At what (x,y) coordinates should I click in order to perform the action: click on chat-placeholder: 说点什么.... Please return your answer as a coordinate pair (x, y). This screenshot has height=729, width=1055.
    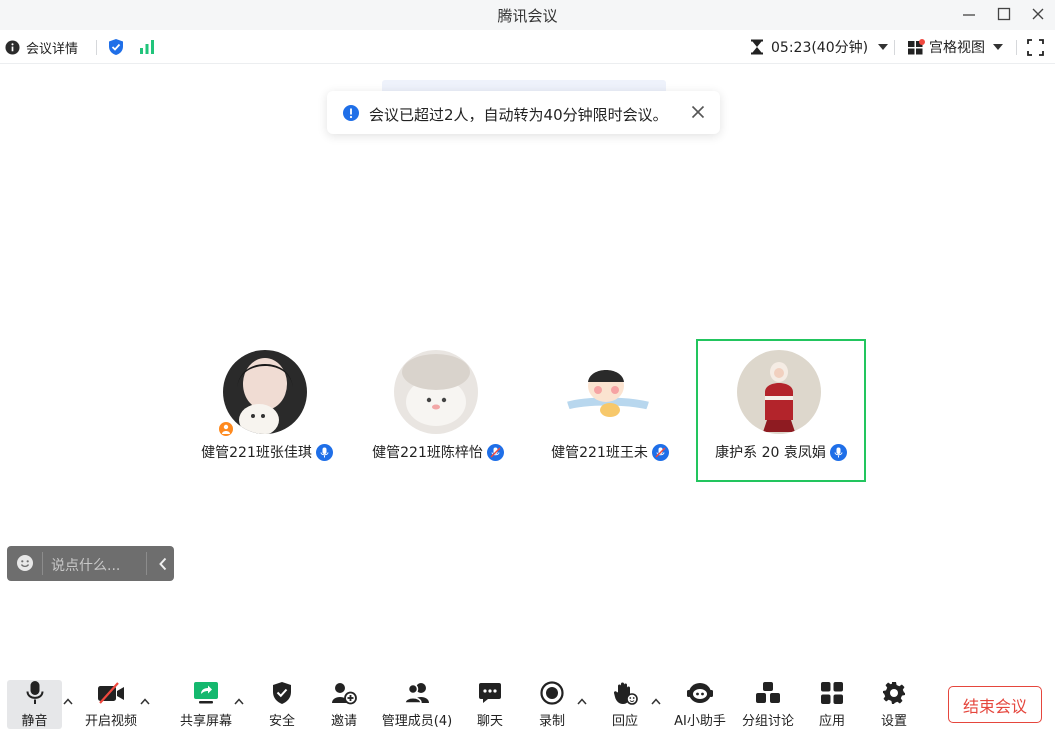
    Looking at the image, I should click on (86, 566).